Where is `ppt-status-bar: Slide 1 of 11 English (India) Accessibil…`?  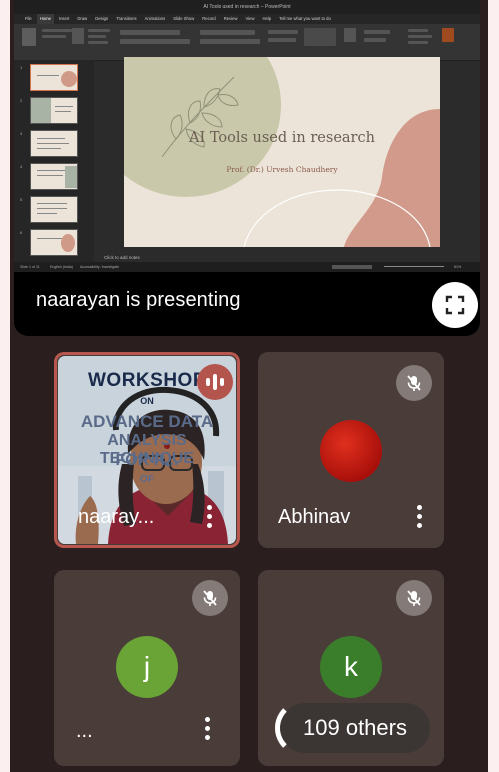 ppt-status-bar: Slide 1 of 11 English (India) Accessibil… is located at coordinates (247, 267).